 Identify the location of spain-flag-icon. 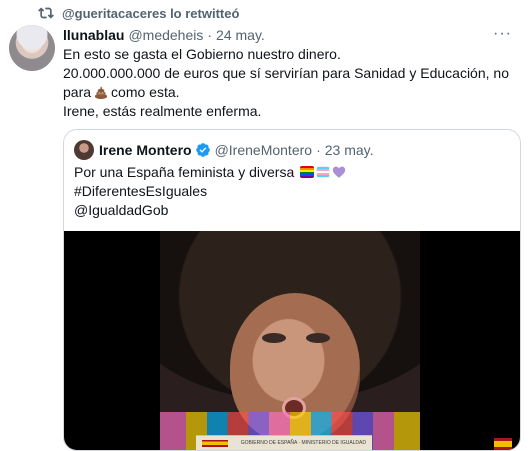
(503, 444).